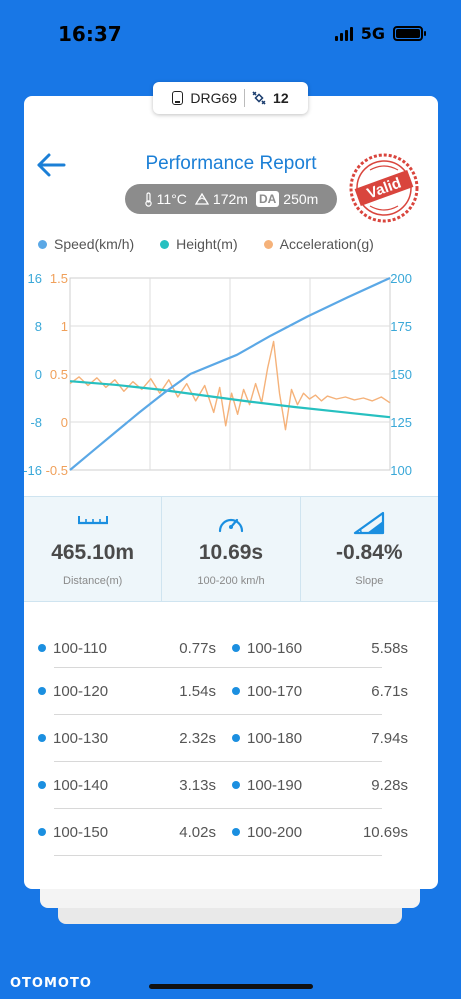 The image size is (461, 999). Describe the element at coordinates (401, 326) in the screenshot. I see `speed-tick-label: 175` at that location.